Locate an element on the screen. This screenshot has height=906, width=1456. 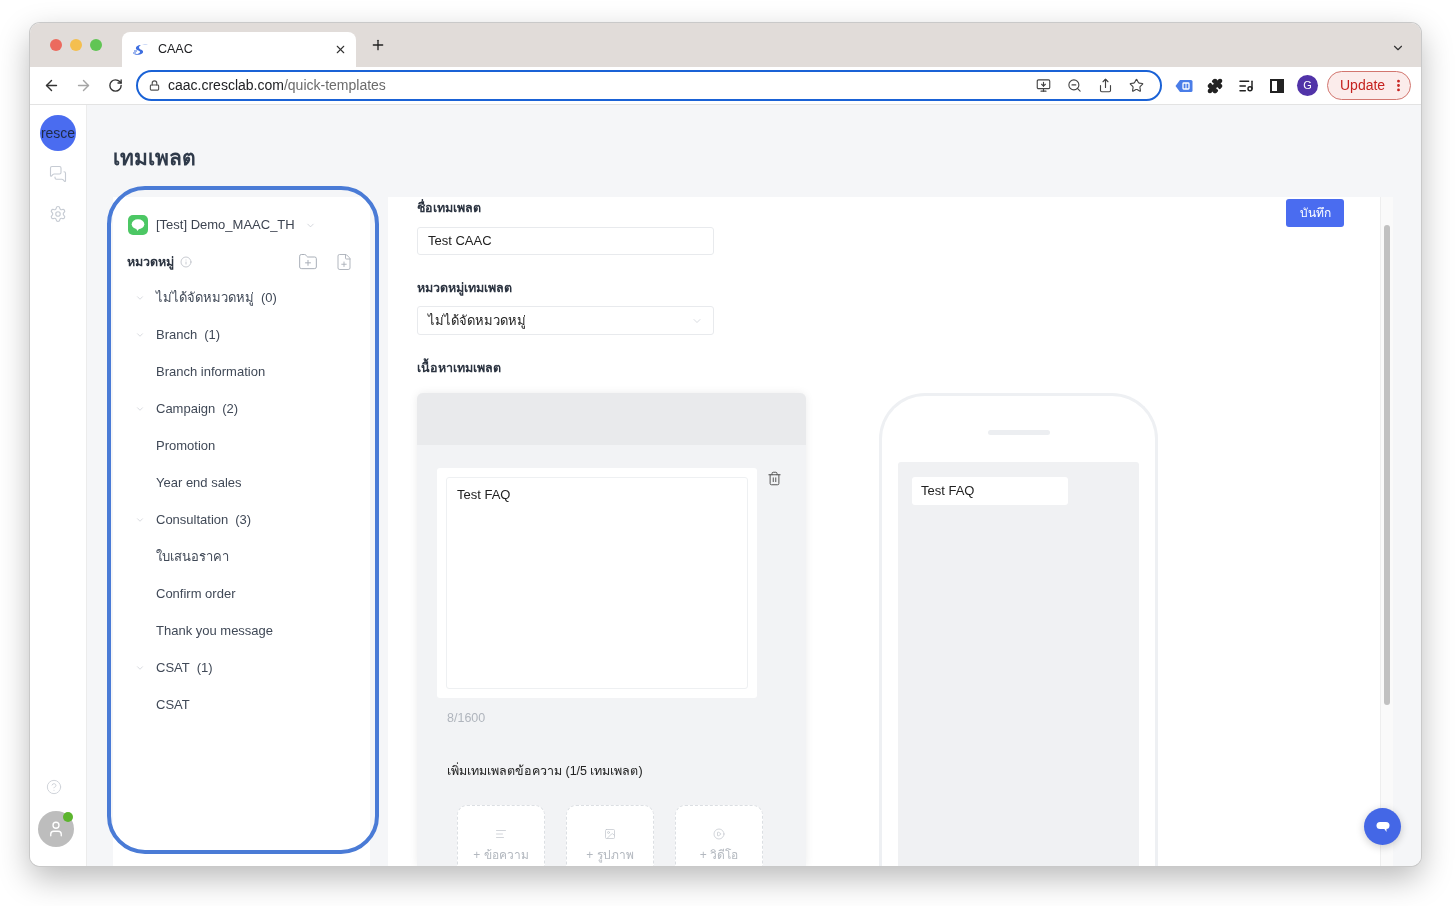
lock-icon is located at coordinates (154, 85).